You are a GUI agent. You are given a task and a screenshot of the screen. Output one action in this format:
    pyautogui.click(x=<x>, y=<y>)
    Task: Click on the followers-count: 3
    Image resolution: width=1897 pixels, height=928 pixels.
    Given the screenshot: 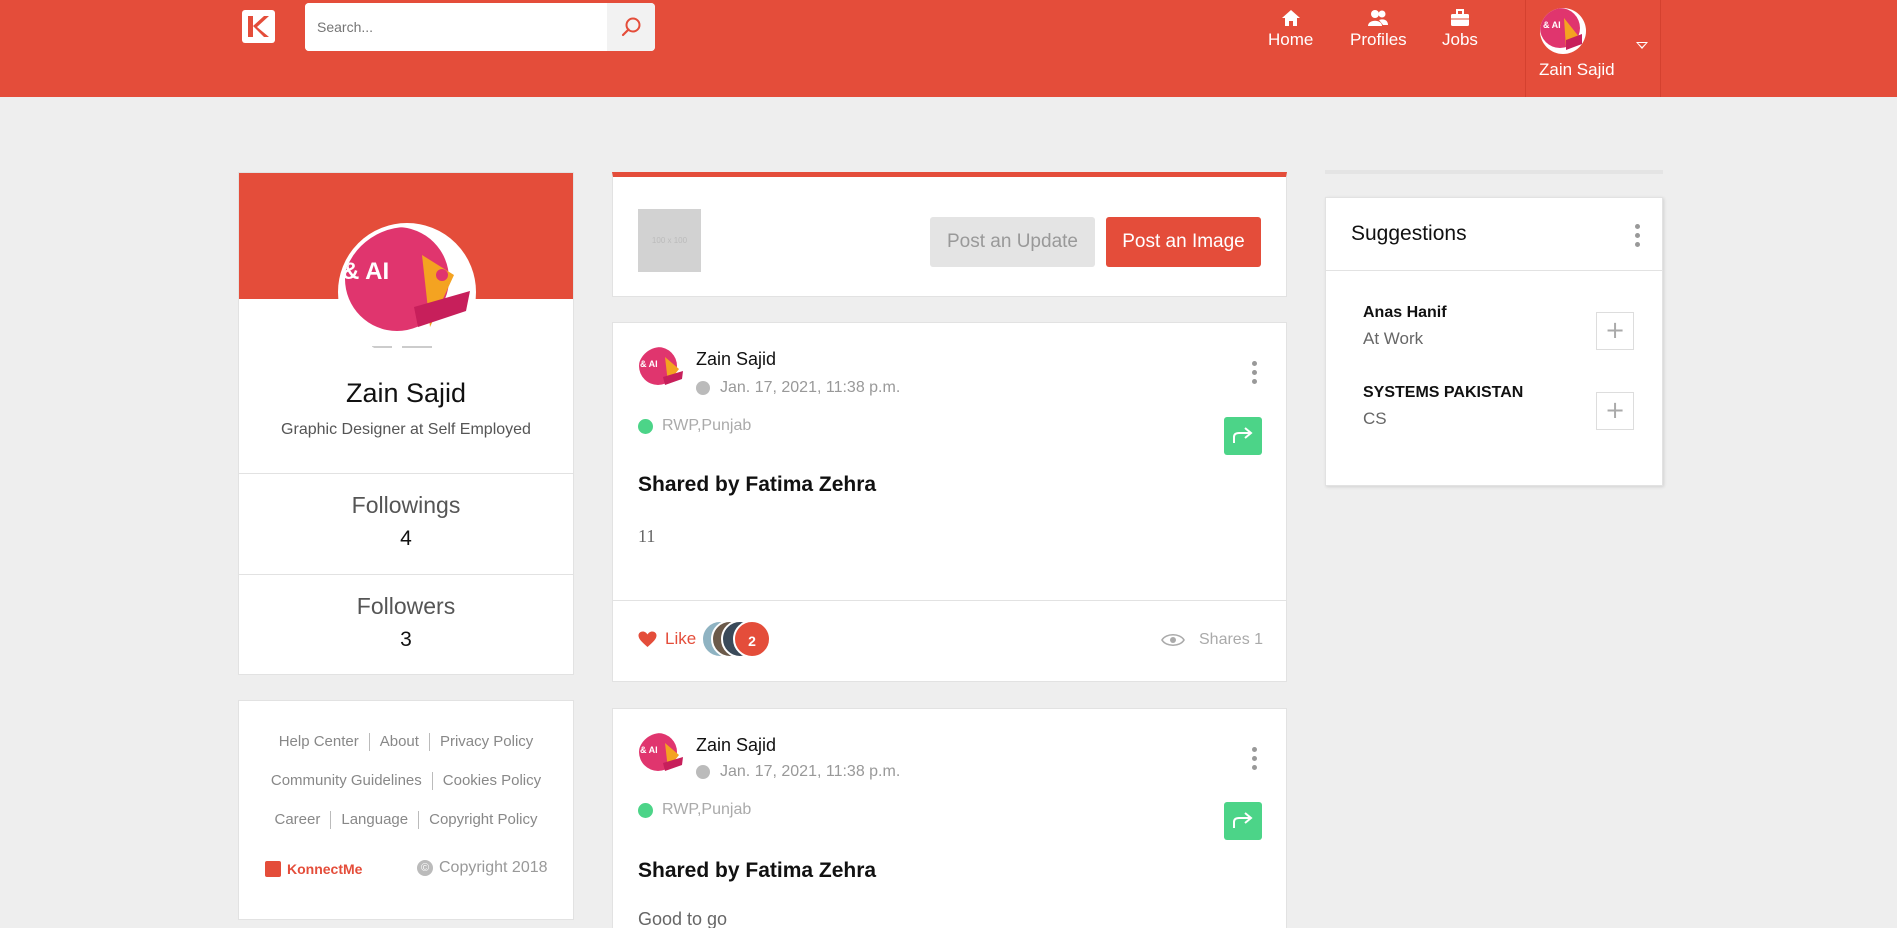 What is the action you would take?
    pyautogui.click(x=406, y=639)
    